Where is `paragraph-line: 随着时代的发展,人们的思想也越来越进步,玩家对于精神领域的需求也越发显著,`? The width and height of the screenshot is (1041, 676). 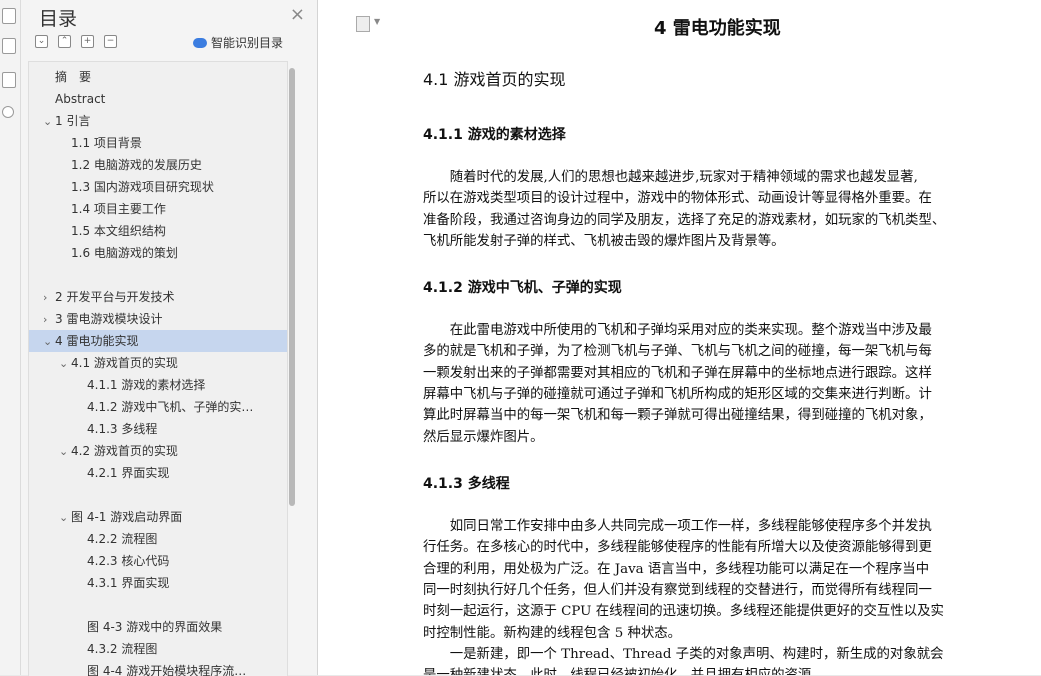 paragraph-line: 随着时代的发展,人们的思想也越来越进步,玩家对于精神领域的需求也越发显著, is located at coordinates (670, 177).